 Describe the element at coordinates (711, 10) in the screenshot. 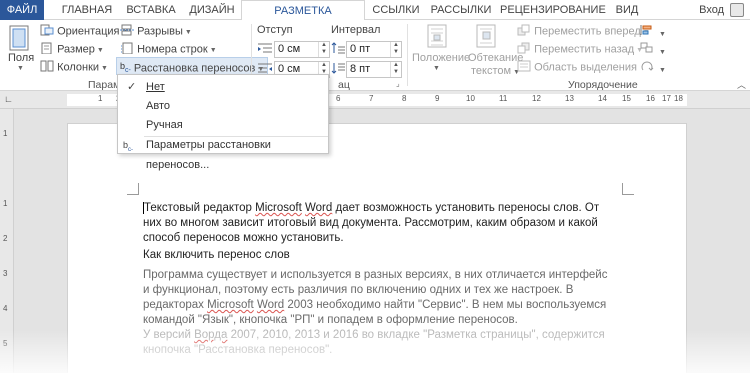

I see `sign-in-link: Вход` at that location.